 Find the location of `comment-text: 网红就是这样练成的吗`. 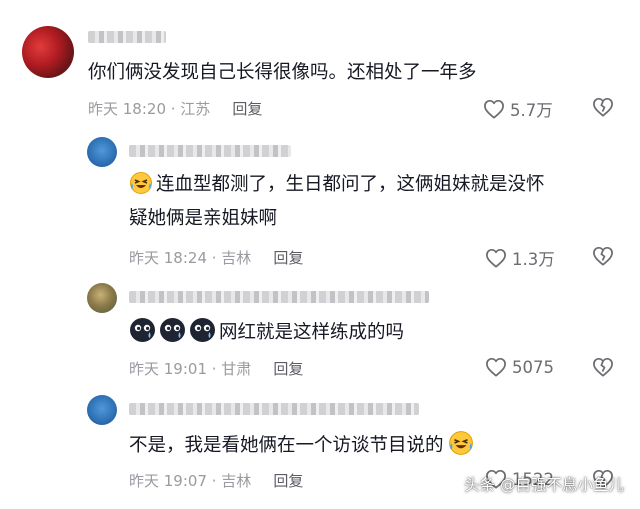

comment-text: 网红就是这样练成的吗 is located at coordinates (266, 332).